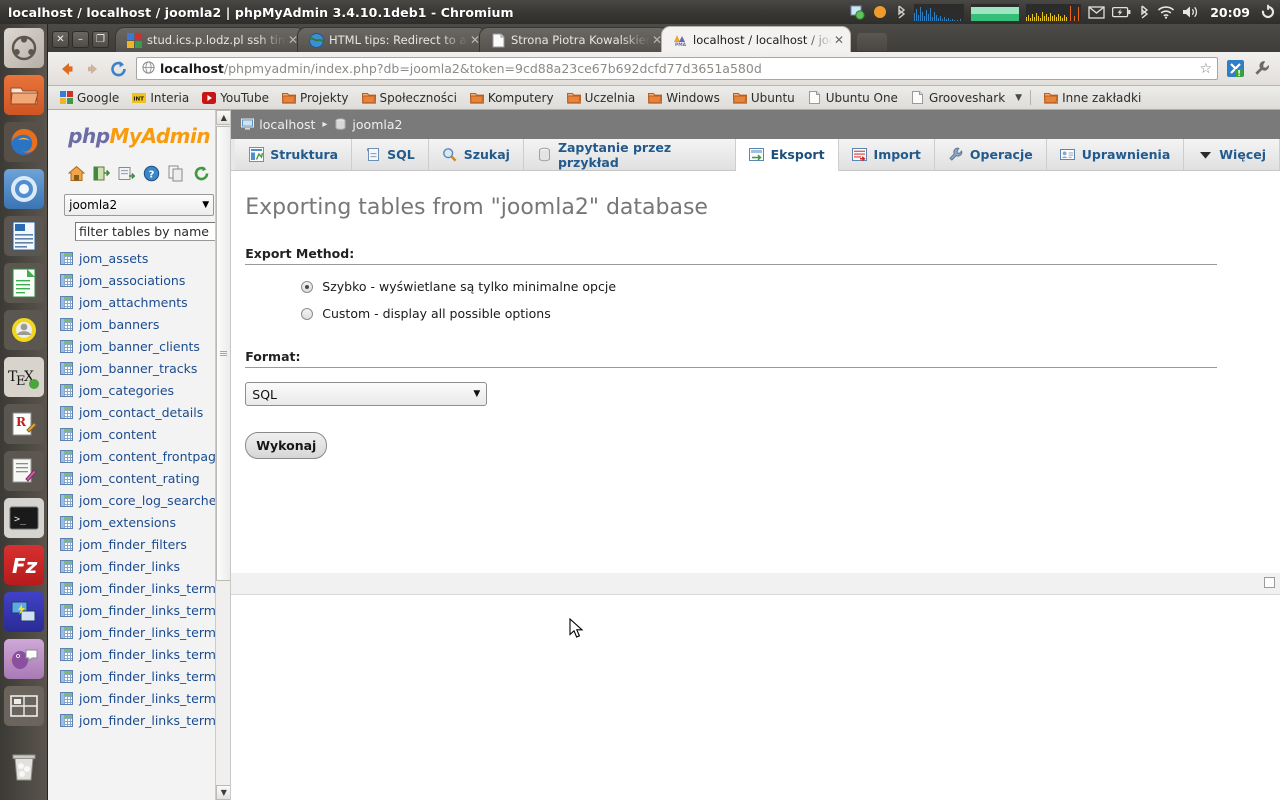  Describe the element at coordinates (392, 39) in the screenshot. I see `browser-tab-1: HTML tips: Redirect to a n ✕` at that location.